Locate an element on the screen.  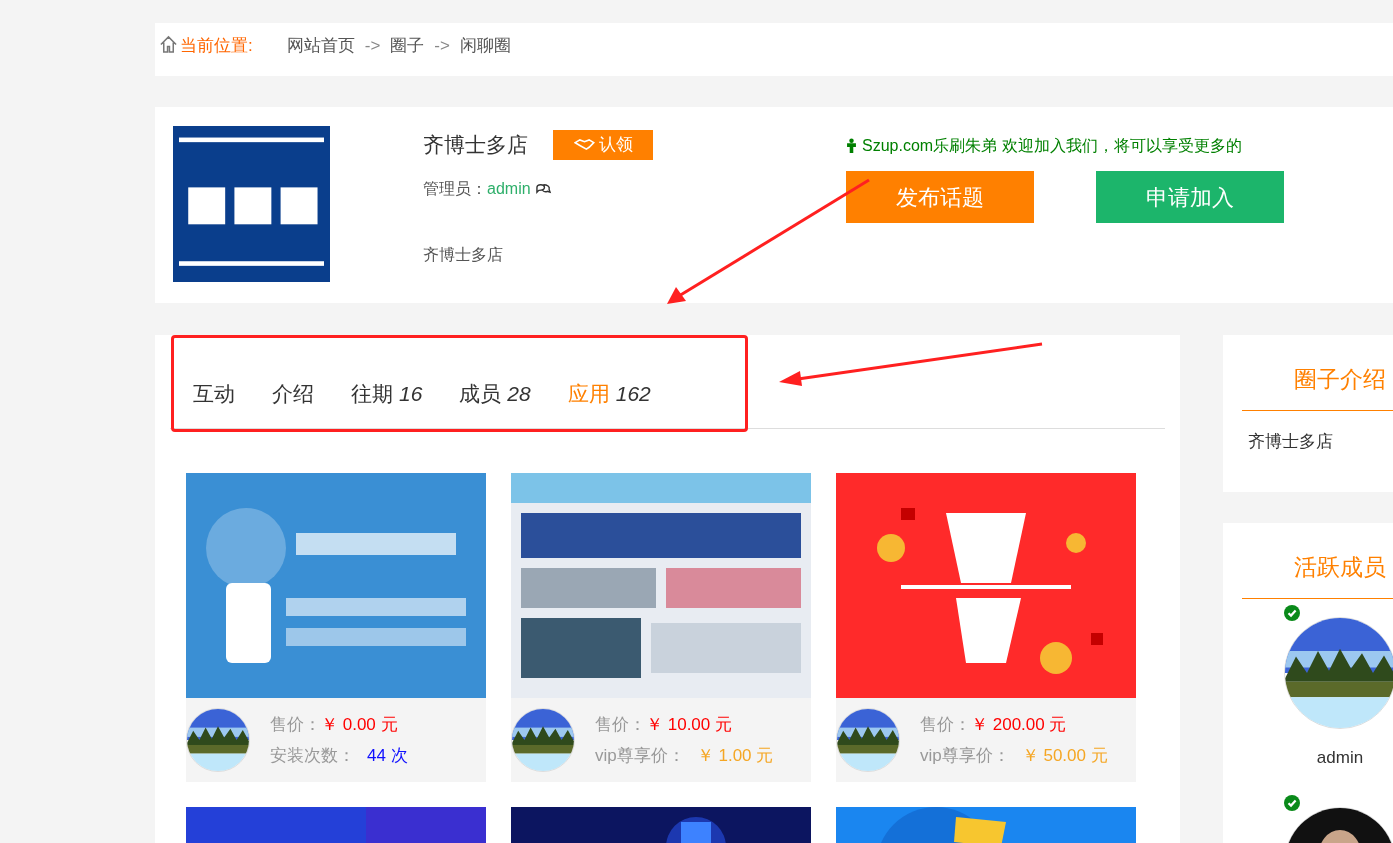
chat-icon is located at coordinates (543, 188).